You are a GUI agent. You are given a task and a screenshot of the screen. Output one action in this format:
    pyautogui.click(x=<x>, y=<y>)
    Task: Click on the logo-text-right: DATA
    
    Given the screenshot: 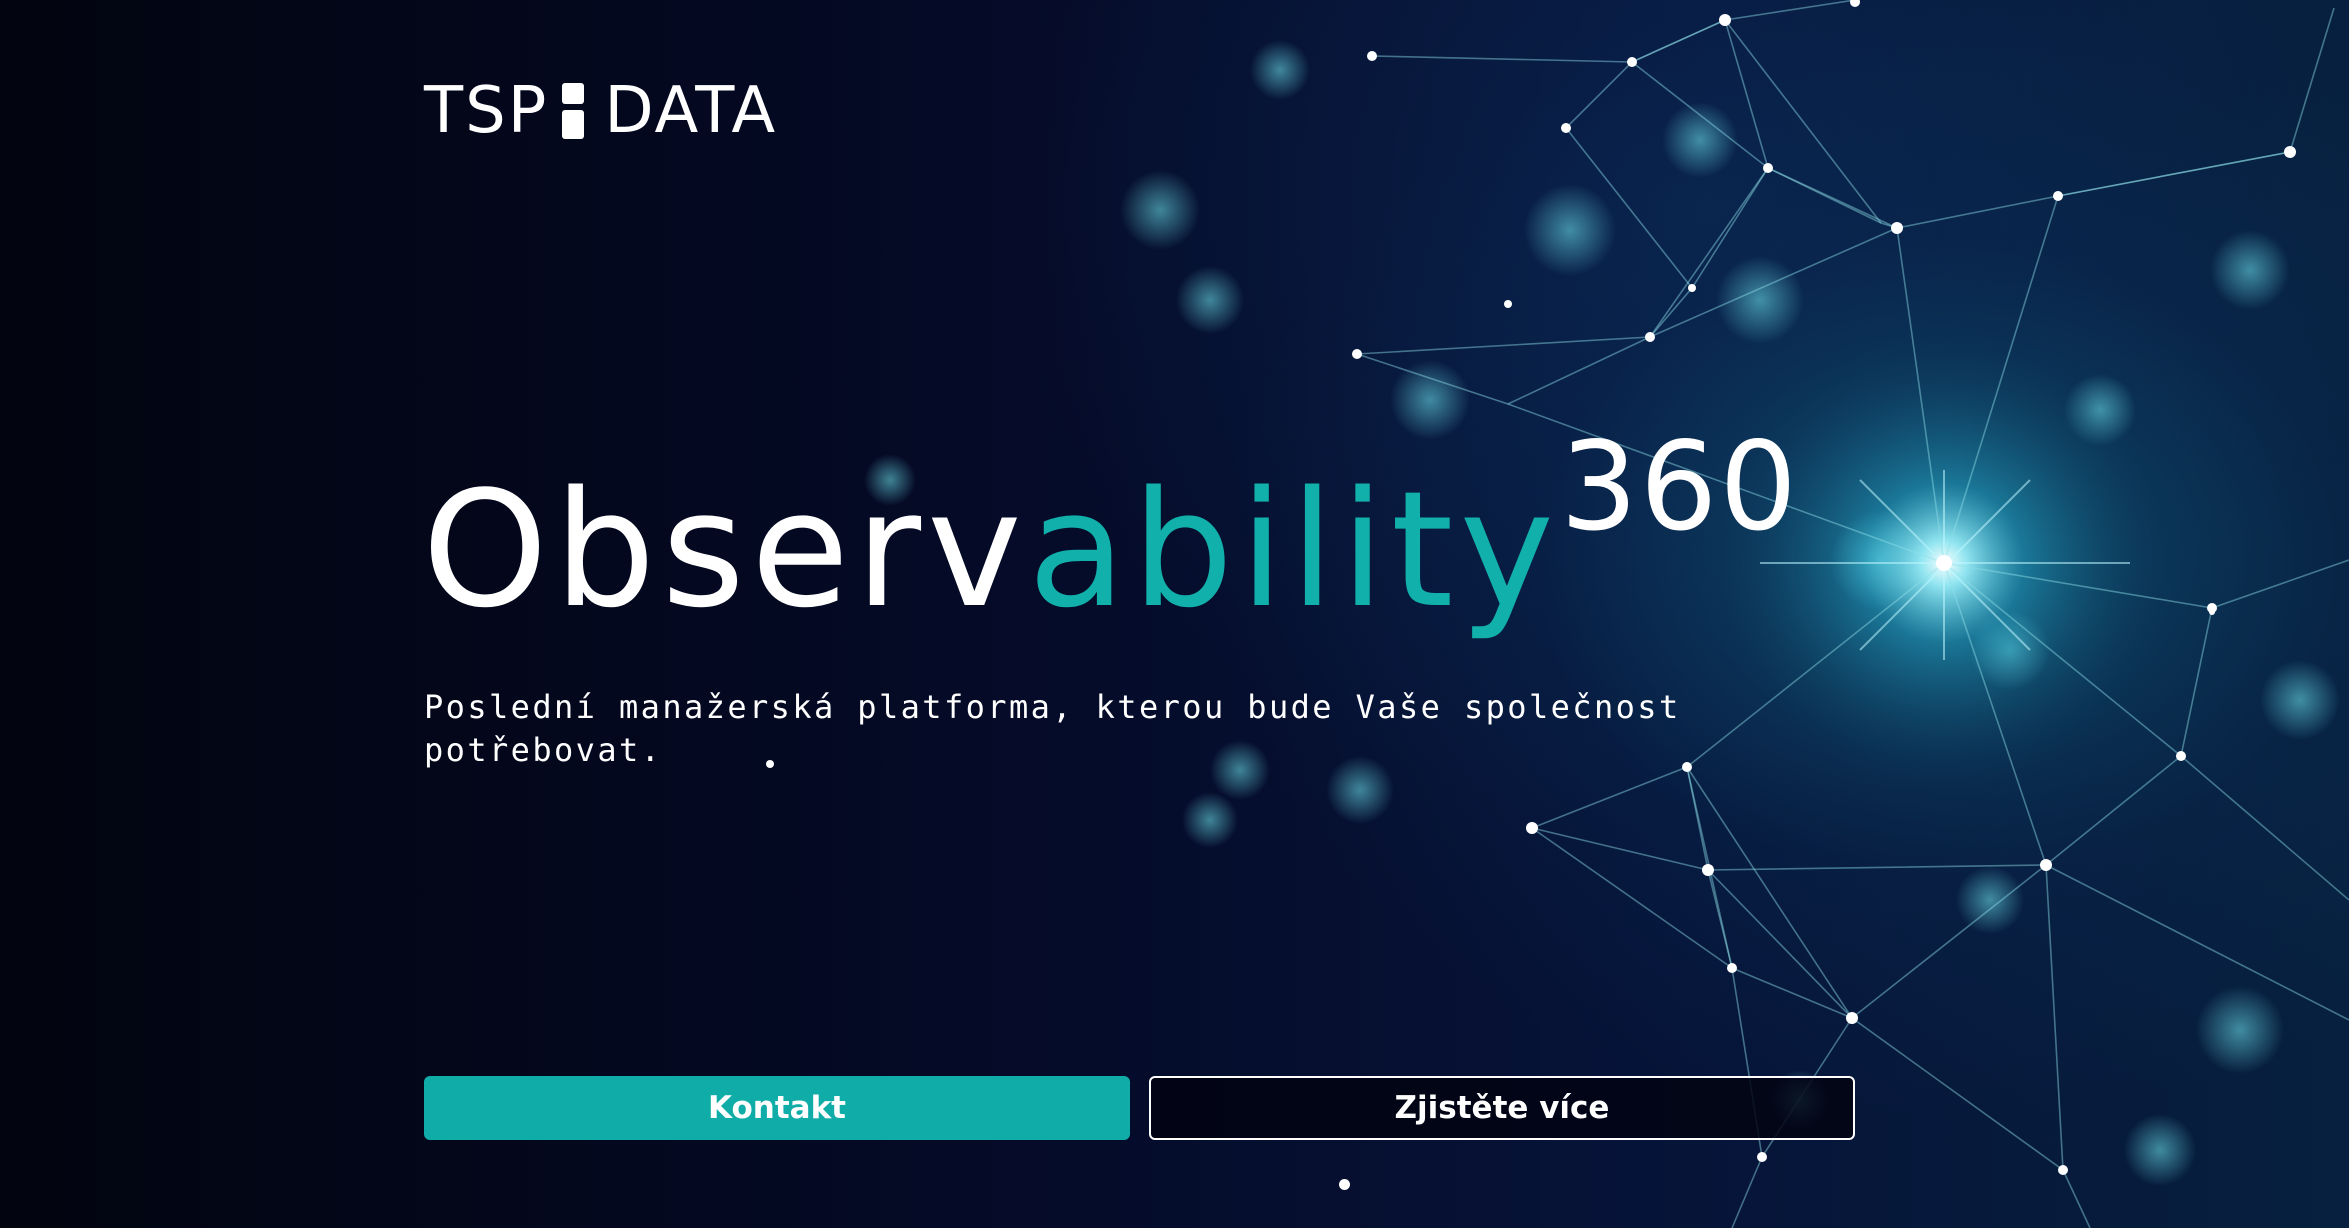 What is the action you would take?
    pyautogui.click(x=691, y=111)
    